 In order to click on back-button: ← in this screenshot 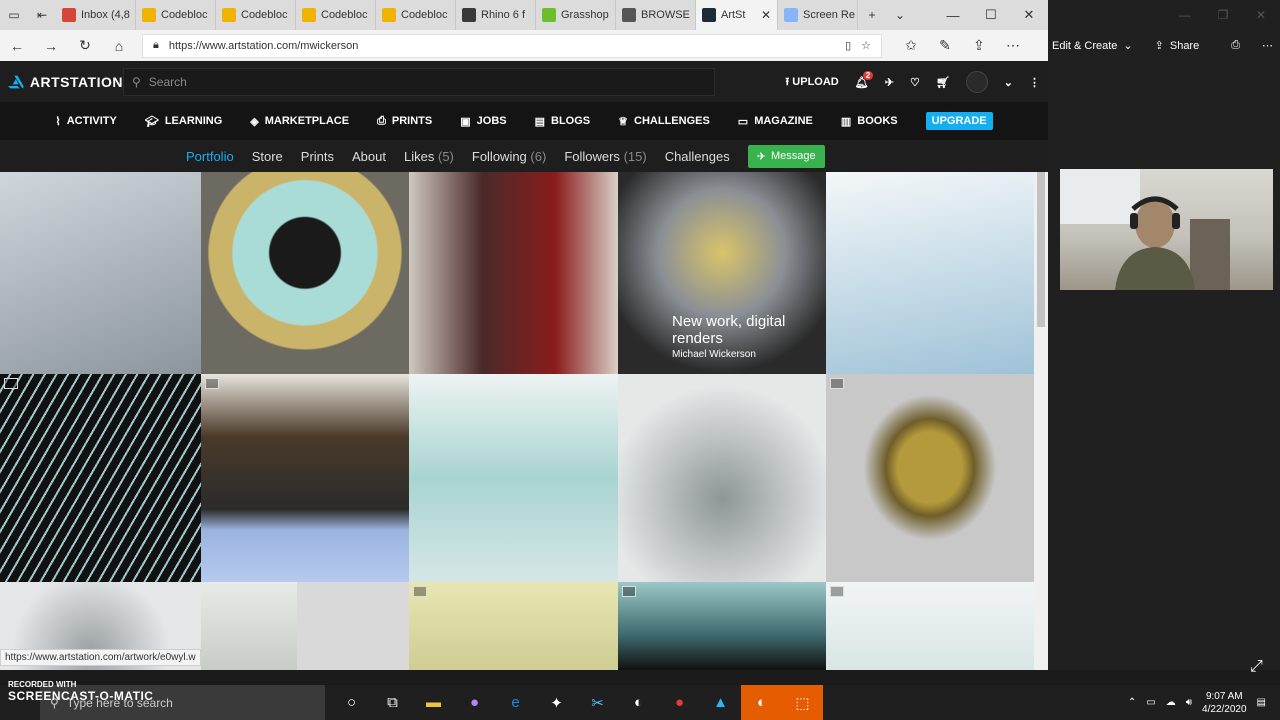, I will do `click(17, 45)`.